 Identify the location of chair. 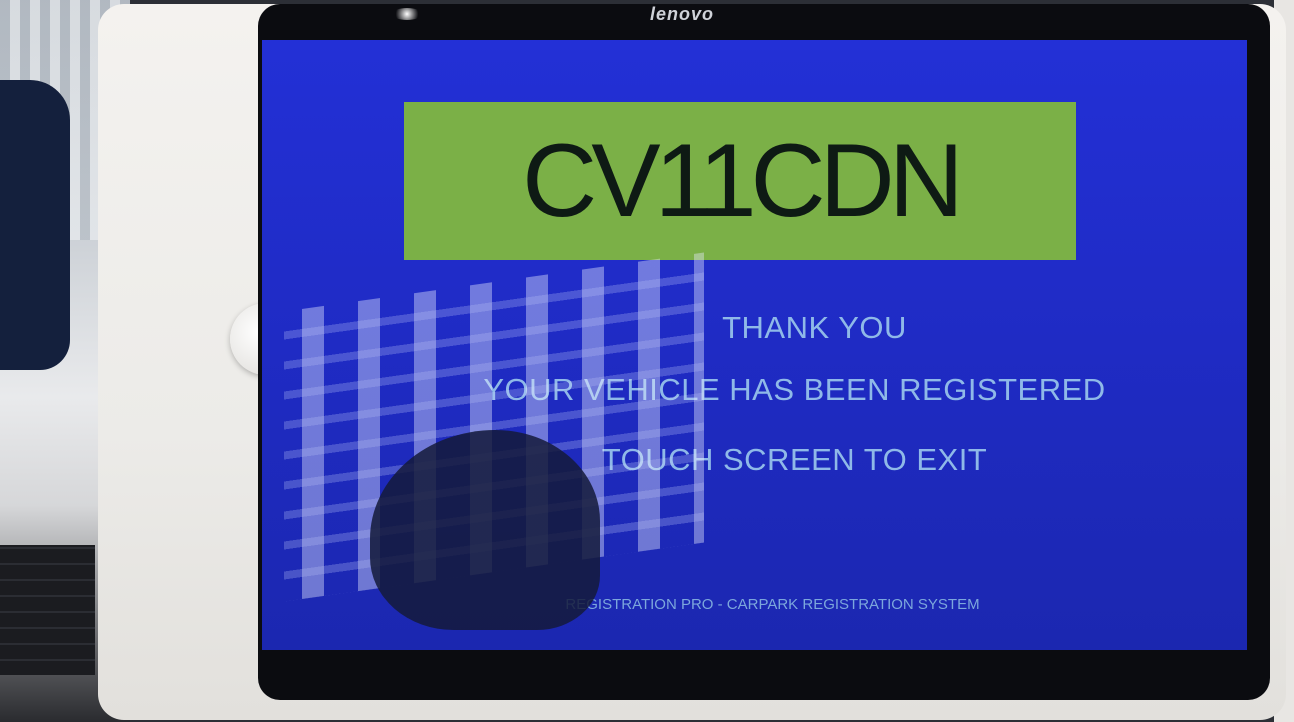
(35, 225).